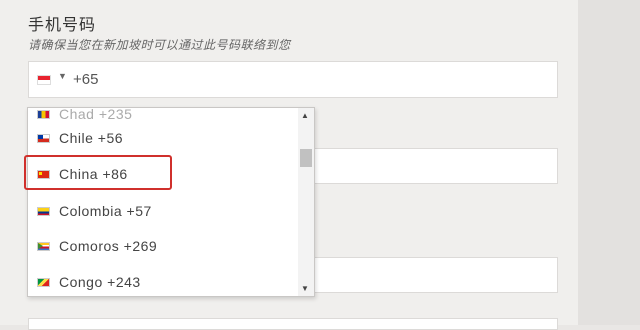 The image size is (640, 330). I want to click on chile-flag-icon, so click(43, 138).